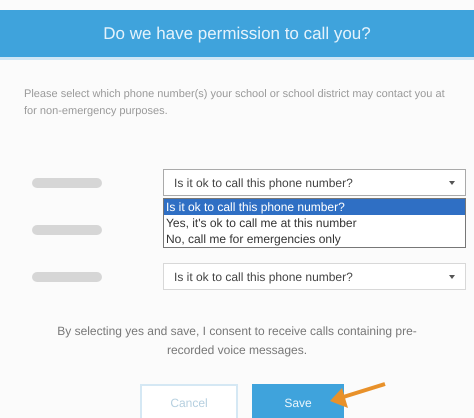  What do you see at coordinates (237, 341) in the screenshot?
I see `consent-text: By selecting yes and save, I consent to receive calls containing pre-recorded voice messages.` at bounding box center [237, 341].